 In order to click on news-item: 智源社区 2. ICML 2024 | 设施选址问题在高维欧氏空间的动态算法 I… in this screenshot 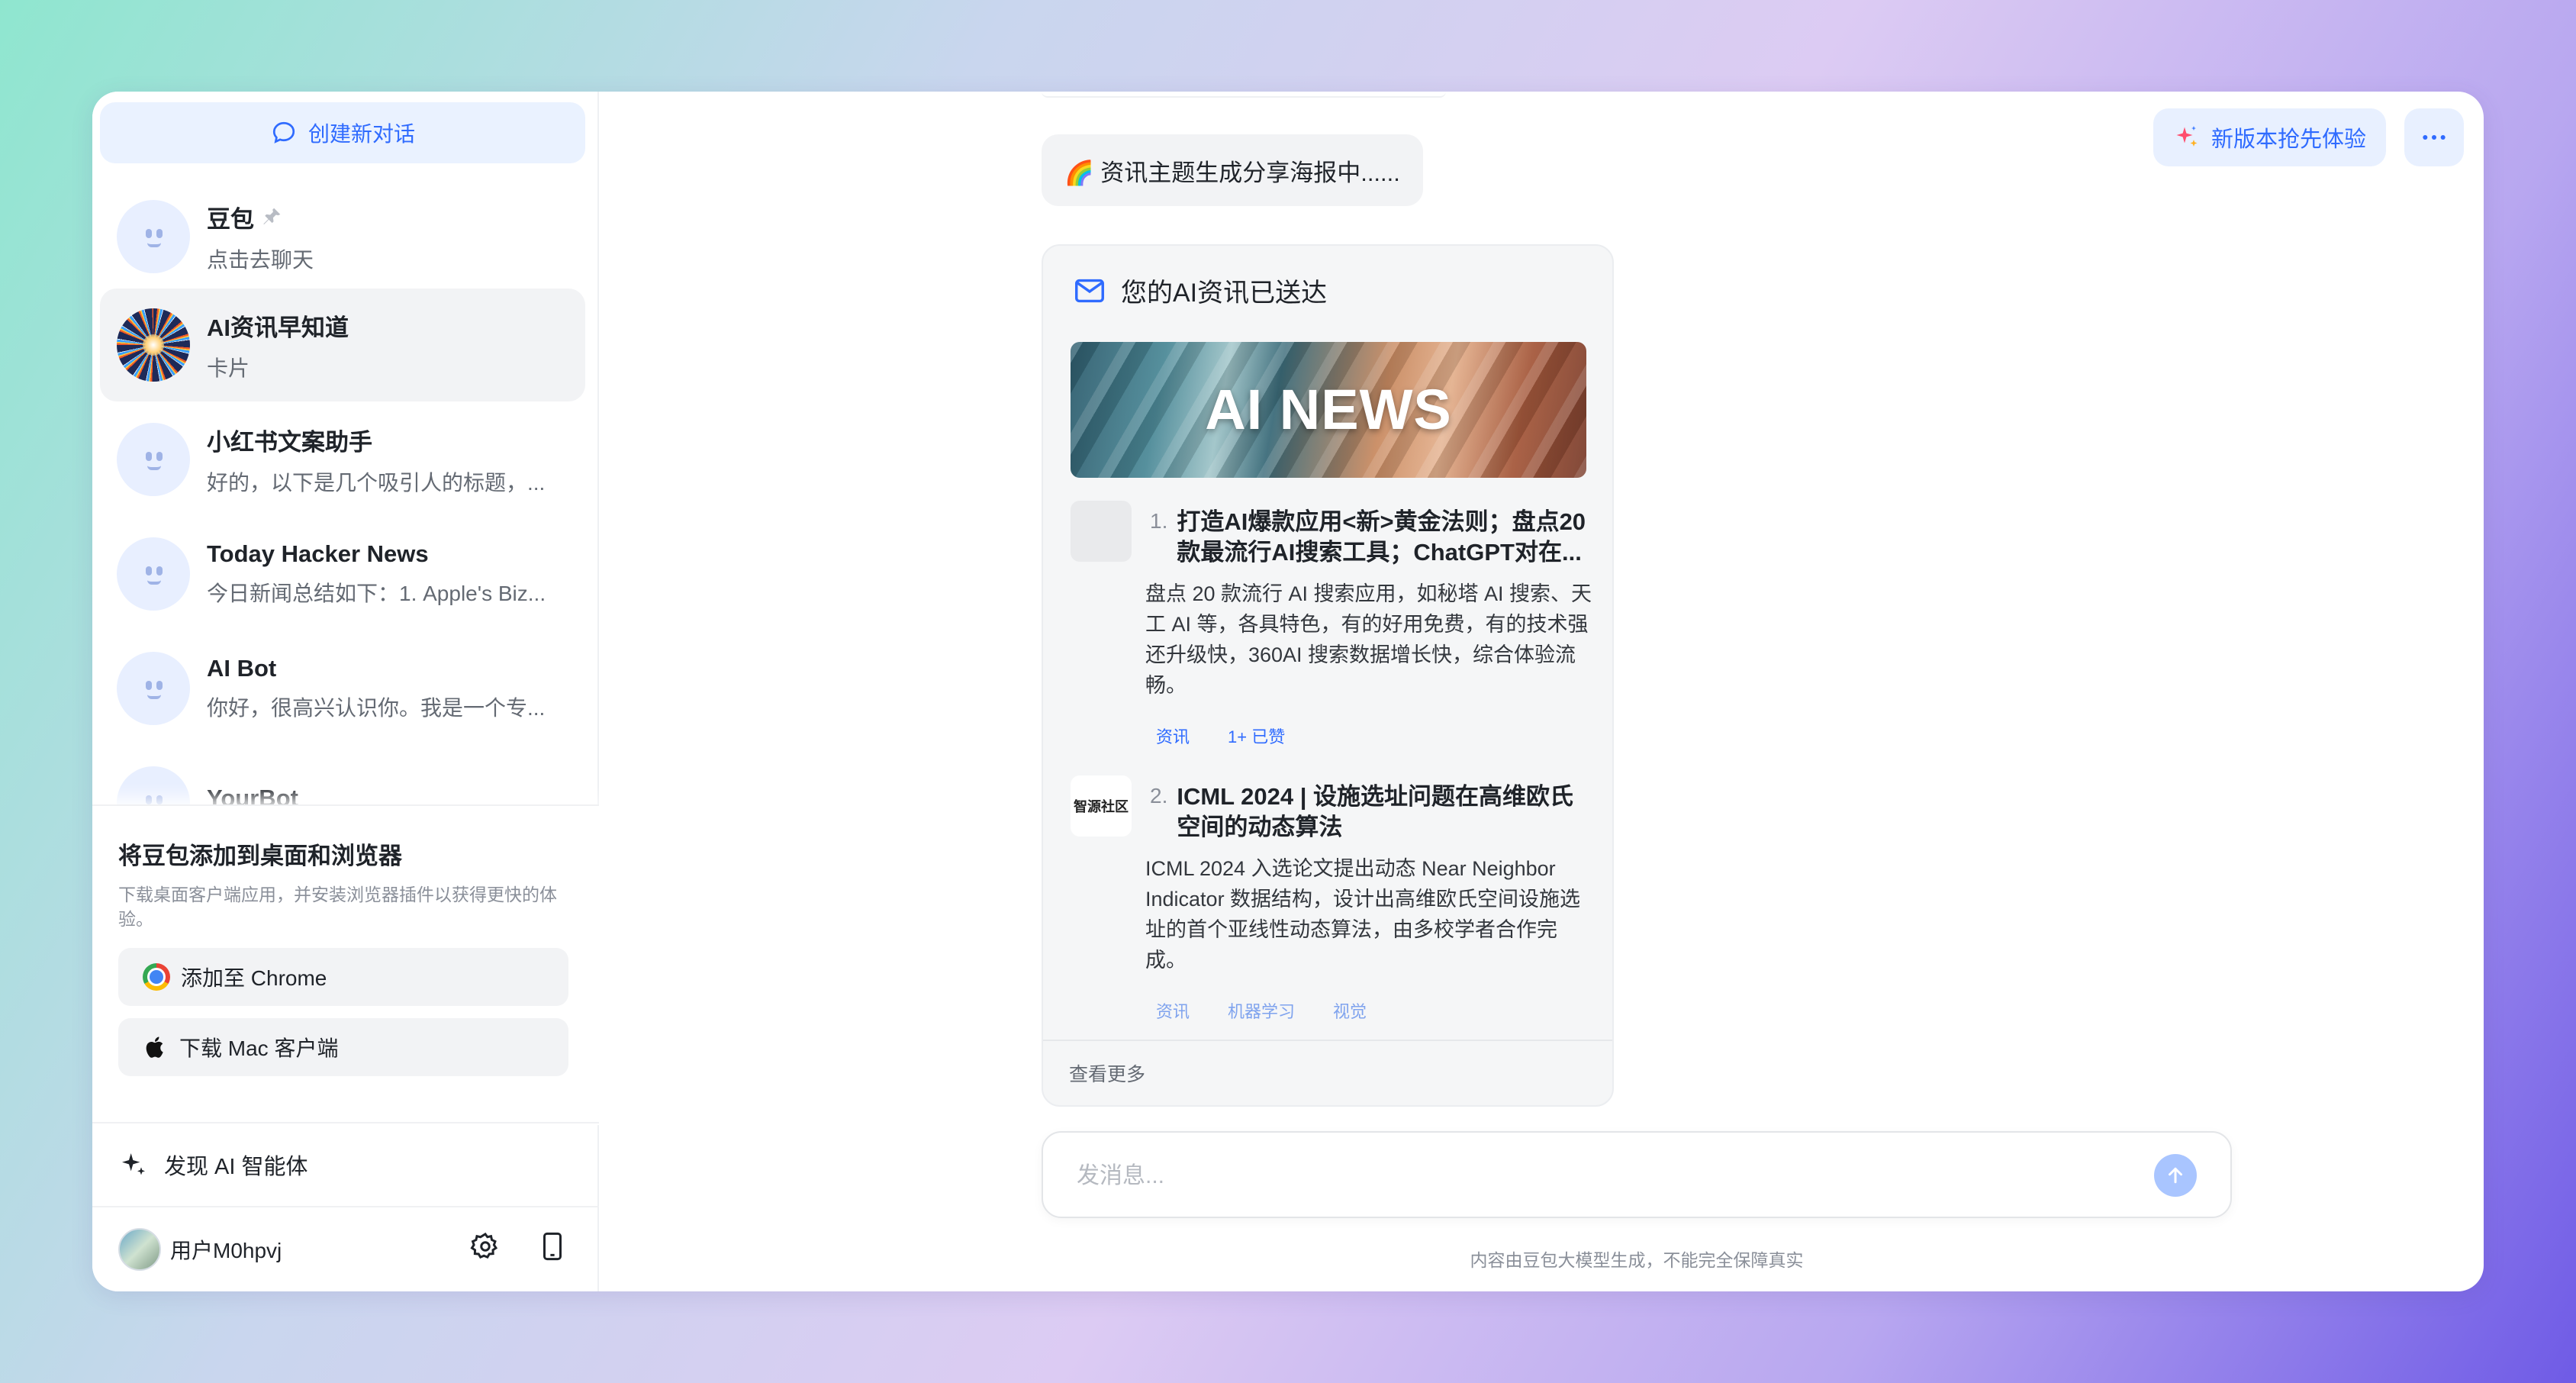, I will do `click(1334, 905)`.